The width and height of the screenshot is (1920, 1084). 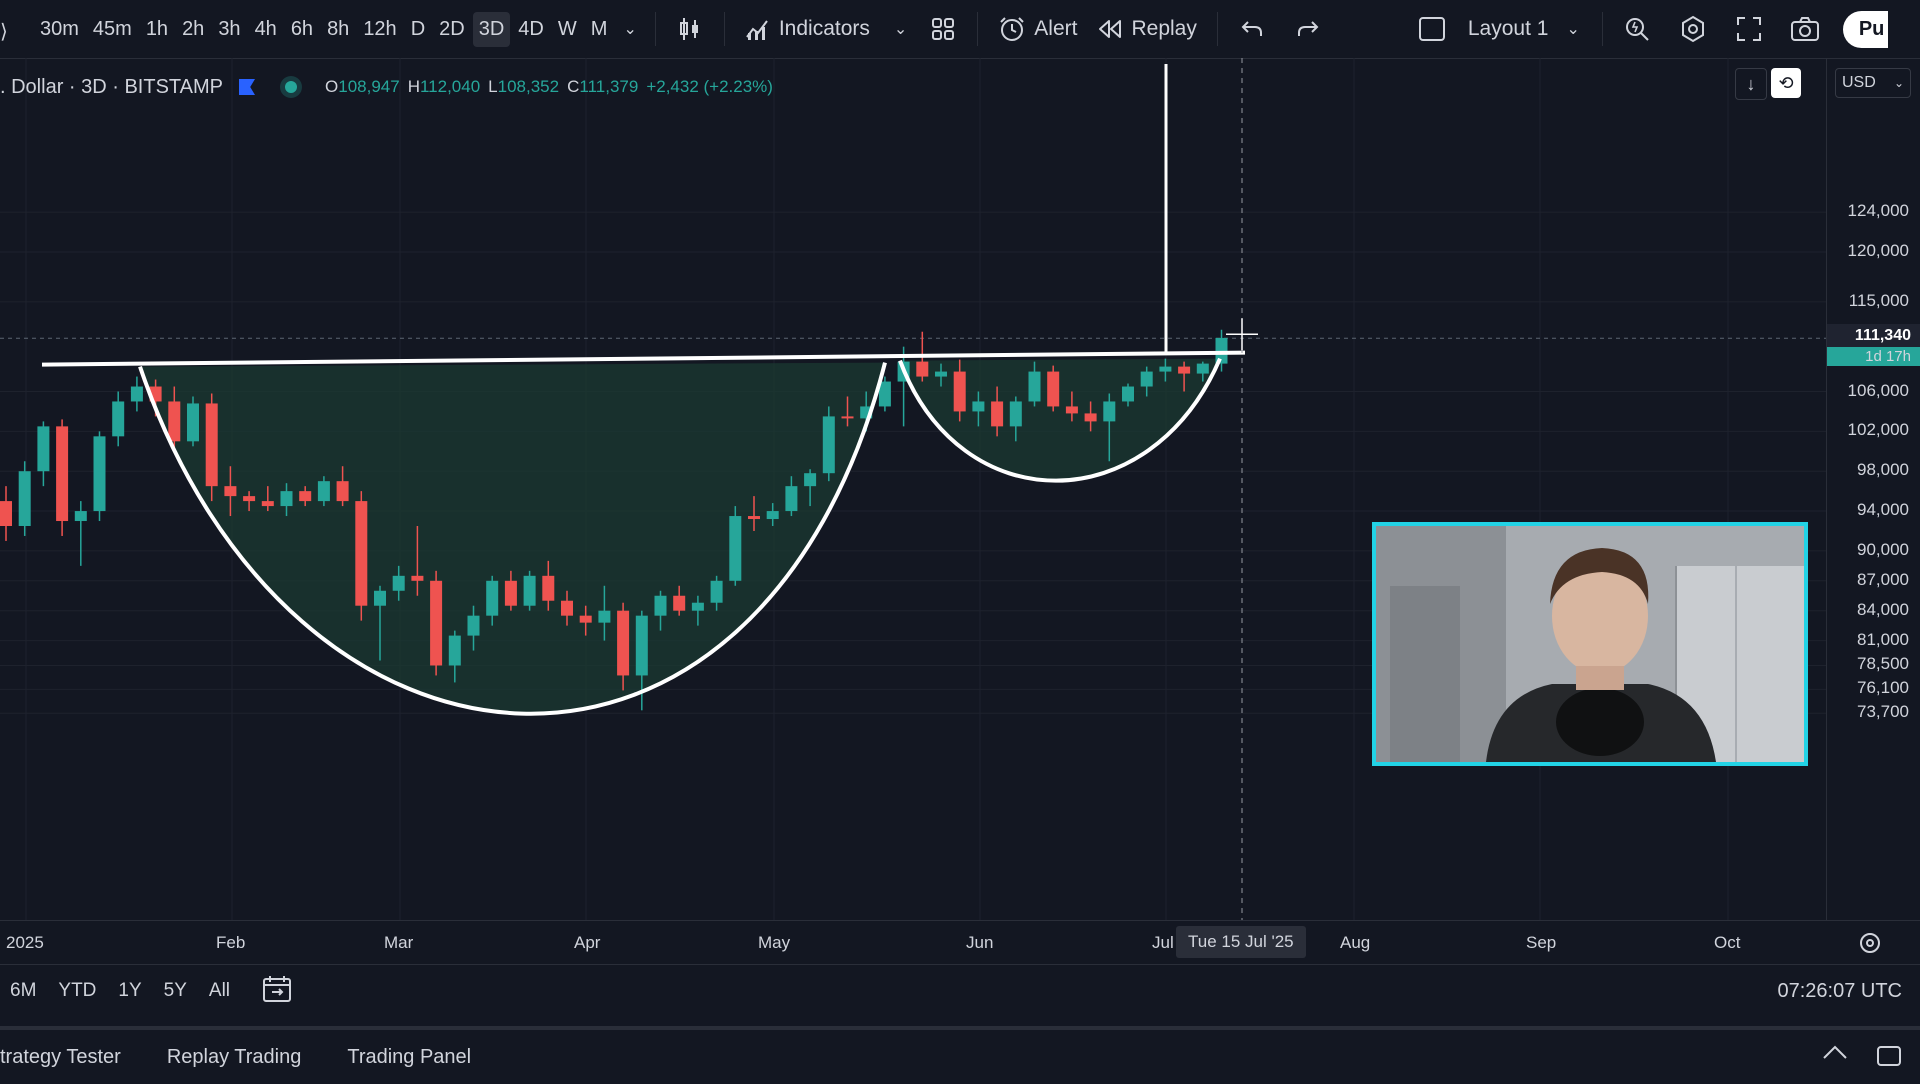 I want to click on range-5y: 5Y, so click(x=175, y=991).